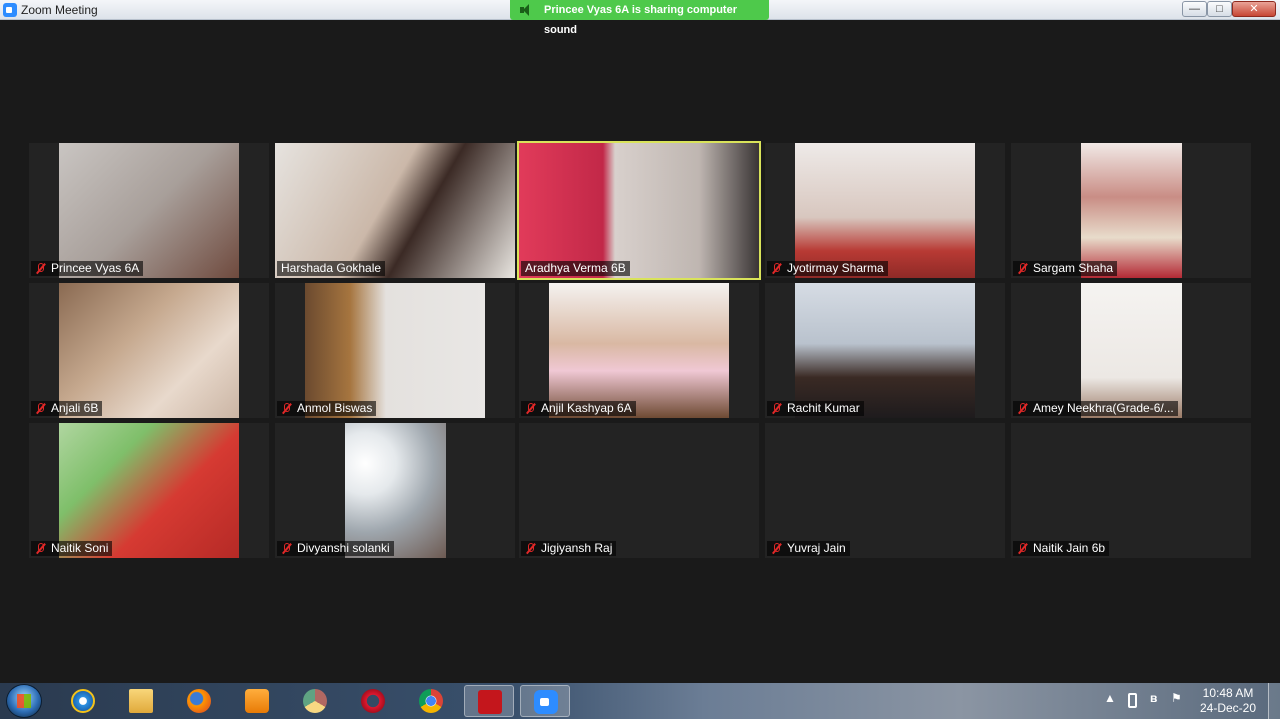 The width and height of the screenshot is (1280, 719). I want to click on show-desktop-button, so click(1274, 701).